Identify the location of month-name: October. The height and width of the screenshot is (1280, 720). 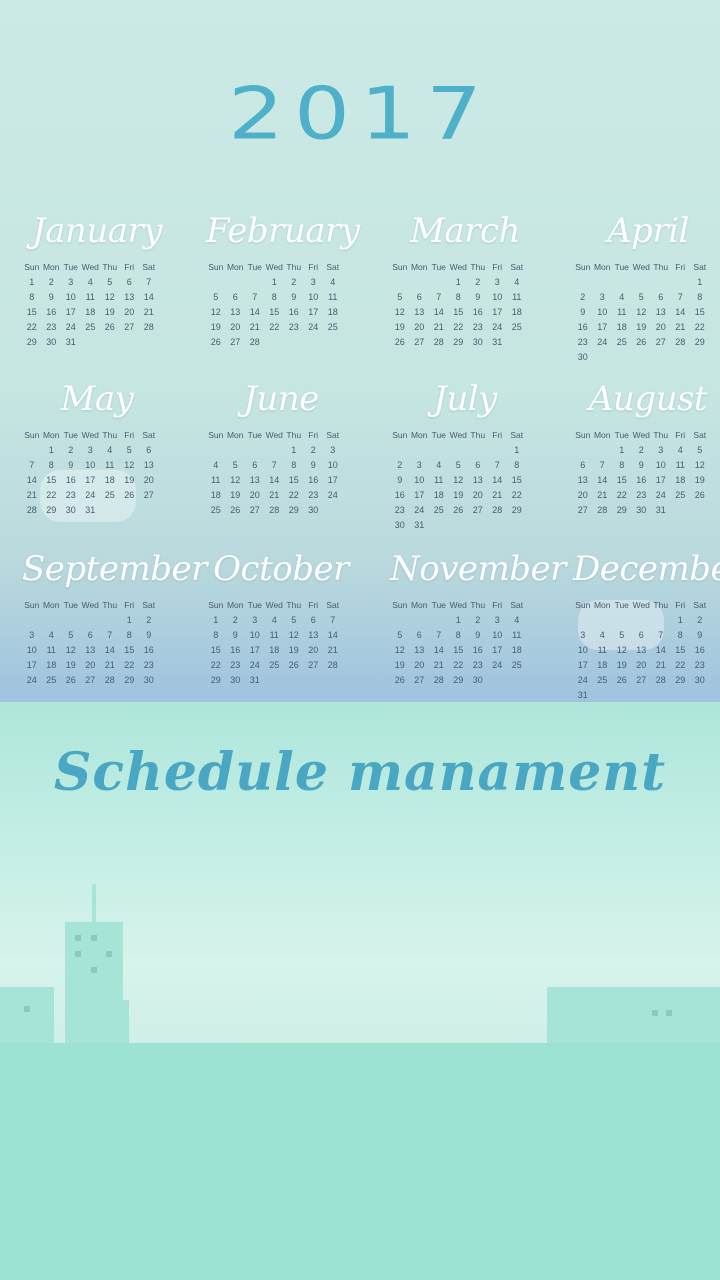
(281, 569).